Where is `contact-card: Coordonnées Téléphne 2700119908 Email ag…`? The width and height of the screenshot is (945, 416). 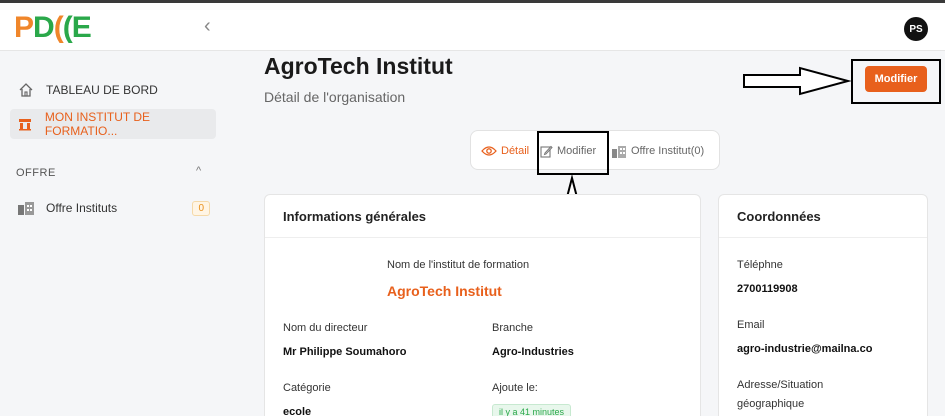
contact-card: Coordonnées Téléphne 2700119908 Email ag… is located at coordinates (823, 305).